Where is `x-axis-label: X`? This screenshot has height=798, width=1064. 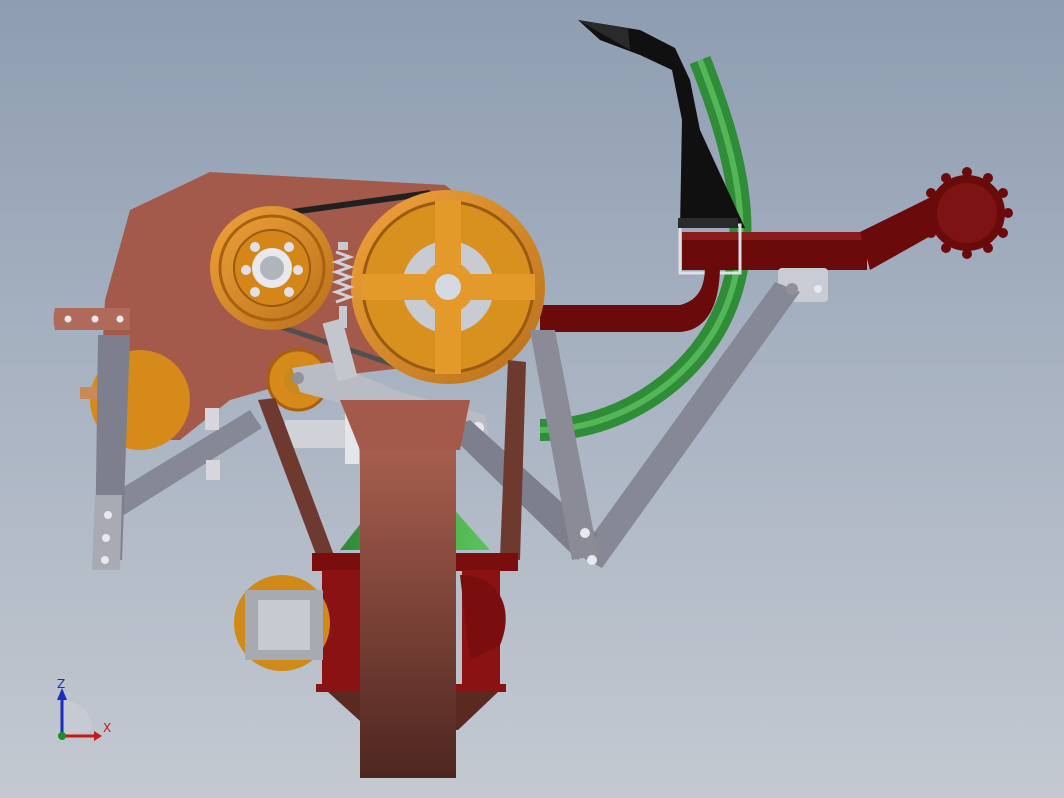
x-axis-label: X is located at coordinates (107, 728).